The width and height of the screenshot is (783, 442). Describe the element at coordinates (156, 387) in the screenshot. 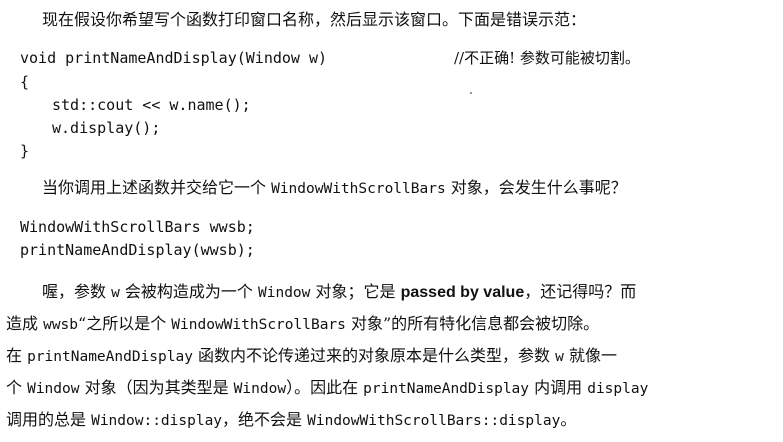

I see `text-run: 对象（因为其类型是` at that location.